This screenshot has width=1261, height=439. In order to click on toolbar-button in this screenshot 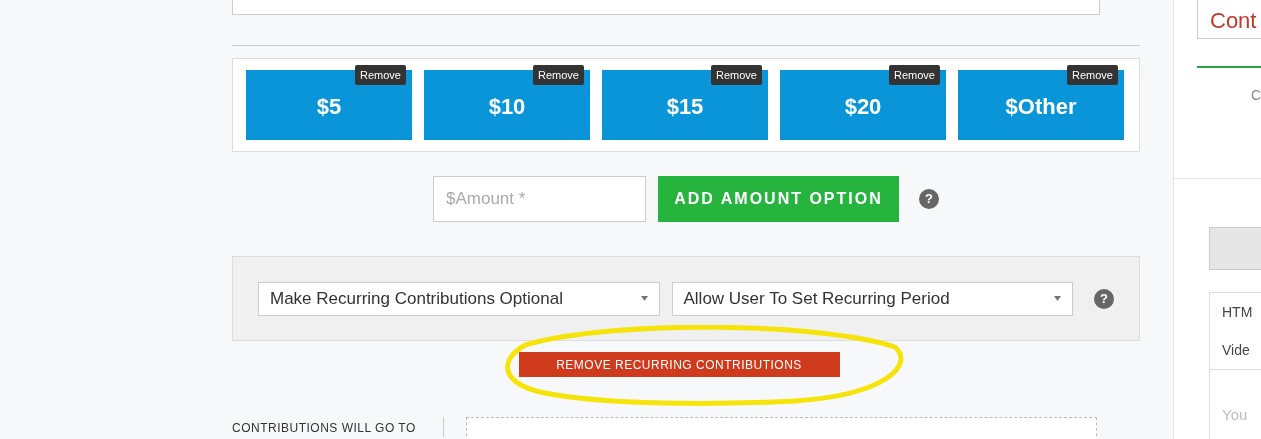, I will do `click(1235, 248)`.